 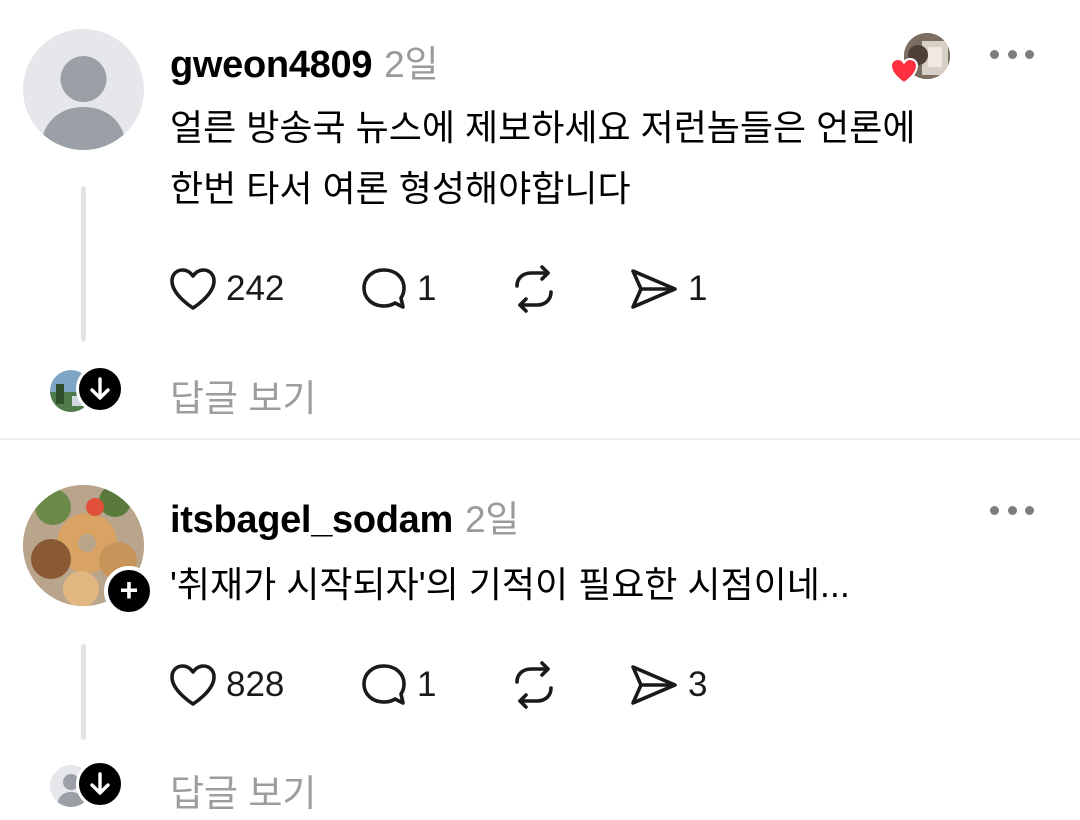 I want to click on like-button: 828, so click(x=226, y=685).